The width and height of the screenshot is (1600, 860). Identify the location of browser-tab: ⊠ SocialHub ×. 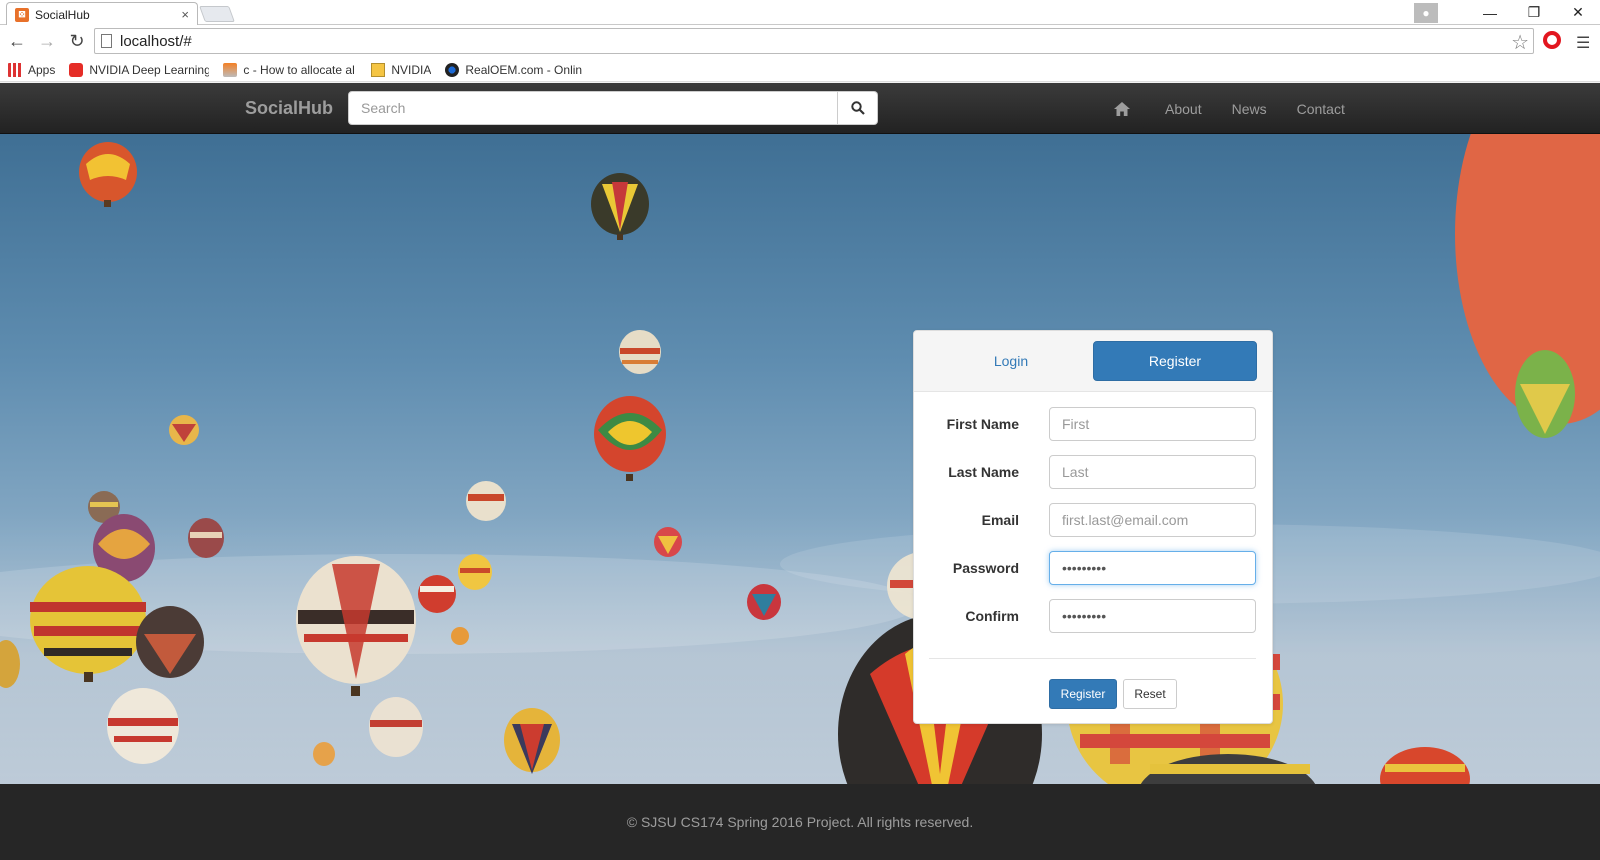
(102, 14).